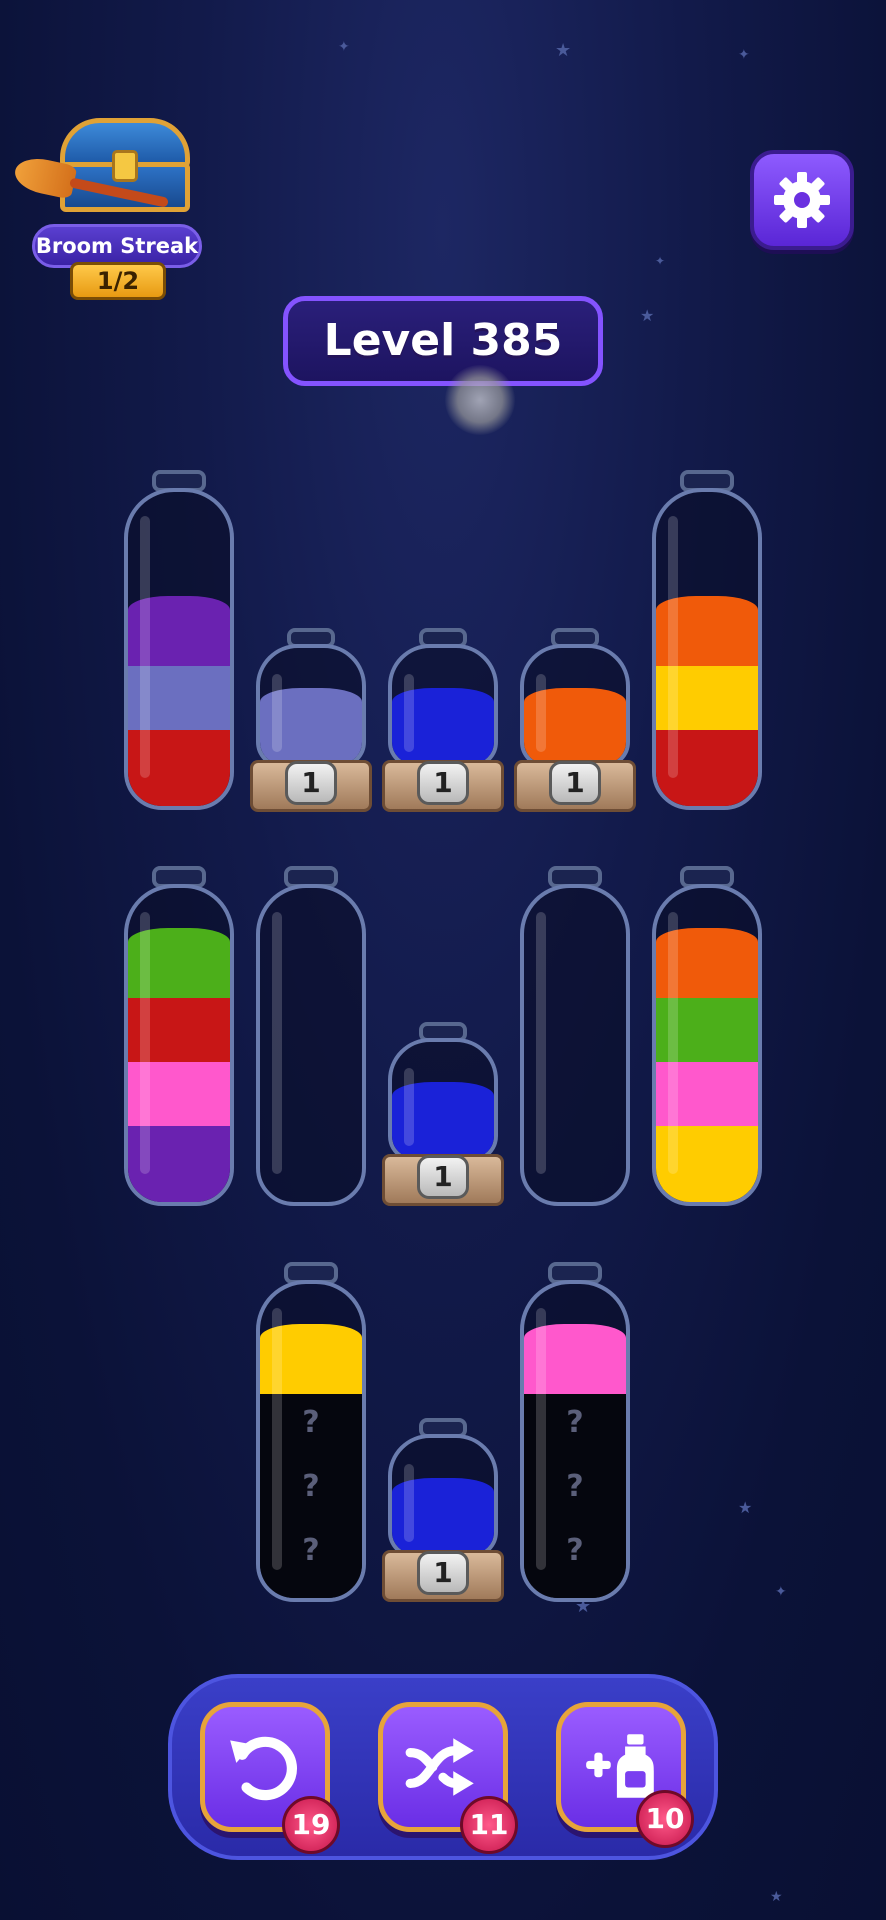  I want to click on gear-icon, so click(802, 200).